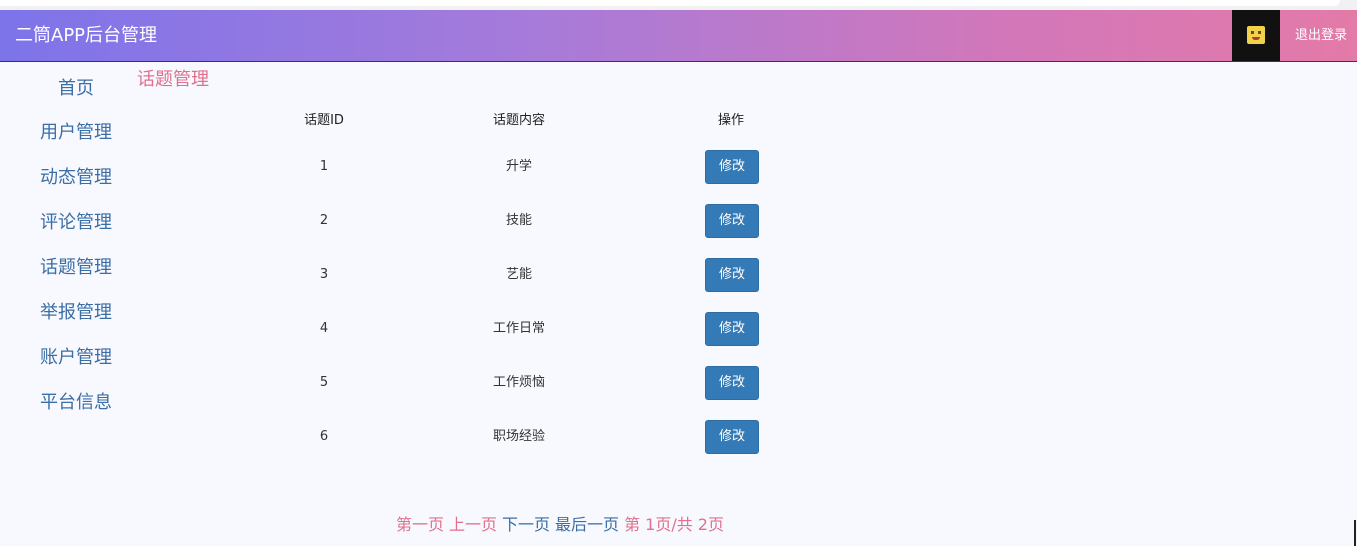 The height and width of the screenshot is (546, 1357). I want to click on sidebar-item-users: 用户管理, so click(76, 133).